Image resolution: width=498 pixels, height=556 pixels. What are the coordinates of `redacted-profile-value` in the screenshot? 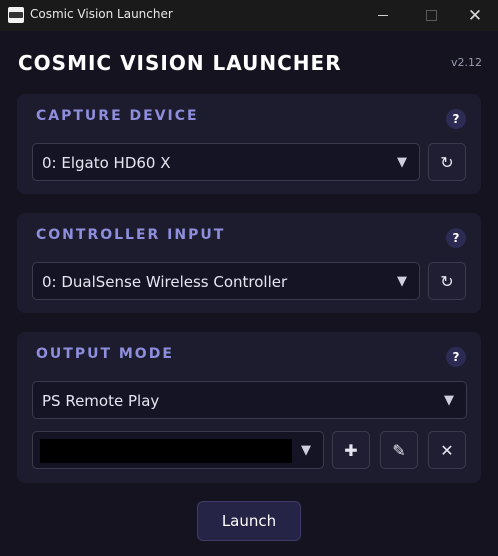 It's located at (166, 451).